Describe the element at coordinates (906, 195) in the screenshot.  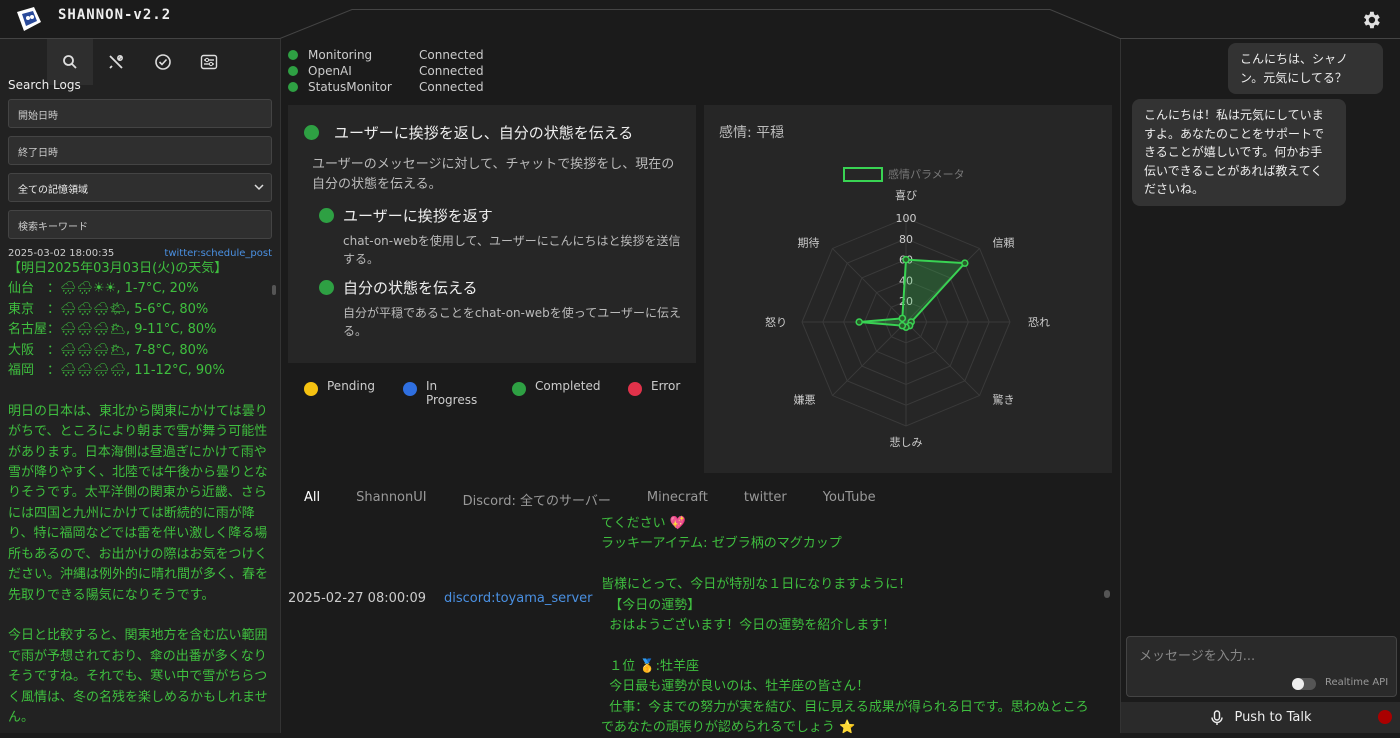
I see `radar-axis-label: 喜び` at that location.